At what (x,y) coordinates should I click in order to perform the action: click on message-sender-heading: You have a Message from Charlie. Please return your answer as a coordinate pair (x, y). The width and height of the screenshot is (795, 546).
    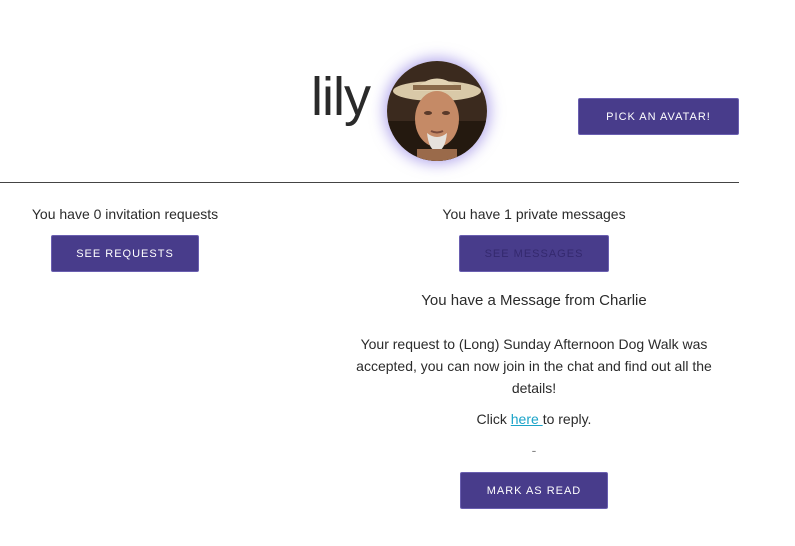
    Looking at the image, I should click on (534, 300).